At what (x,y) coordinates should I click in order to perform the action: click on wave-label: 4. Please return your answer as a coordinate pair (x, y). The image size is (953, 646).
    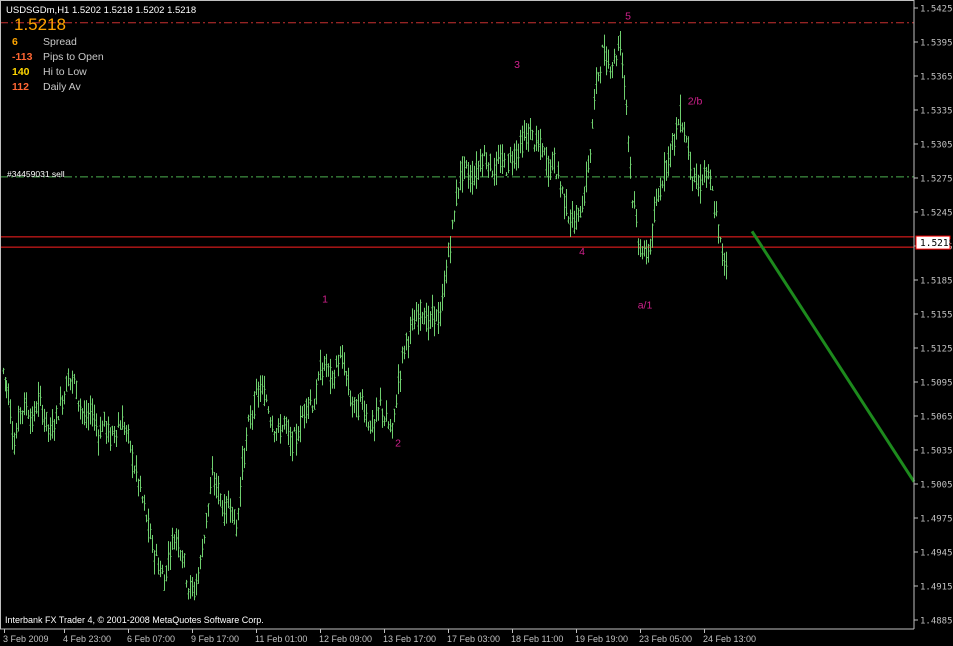
    Looking at the image, I should click on (582, 252).